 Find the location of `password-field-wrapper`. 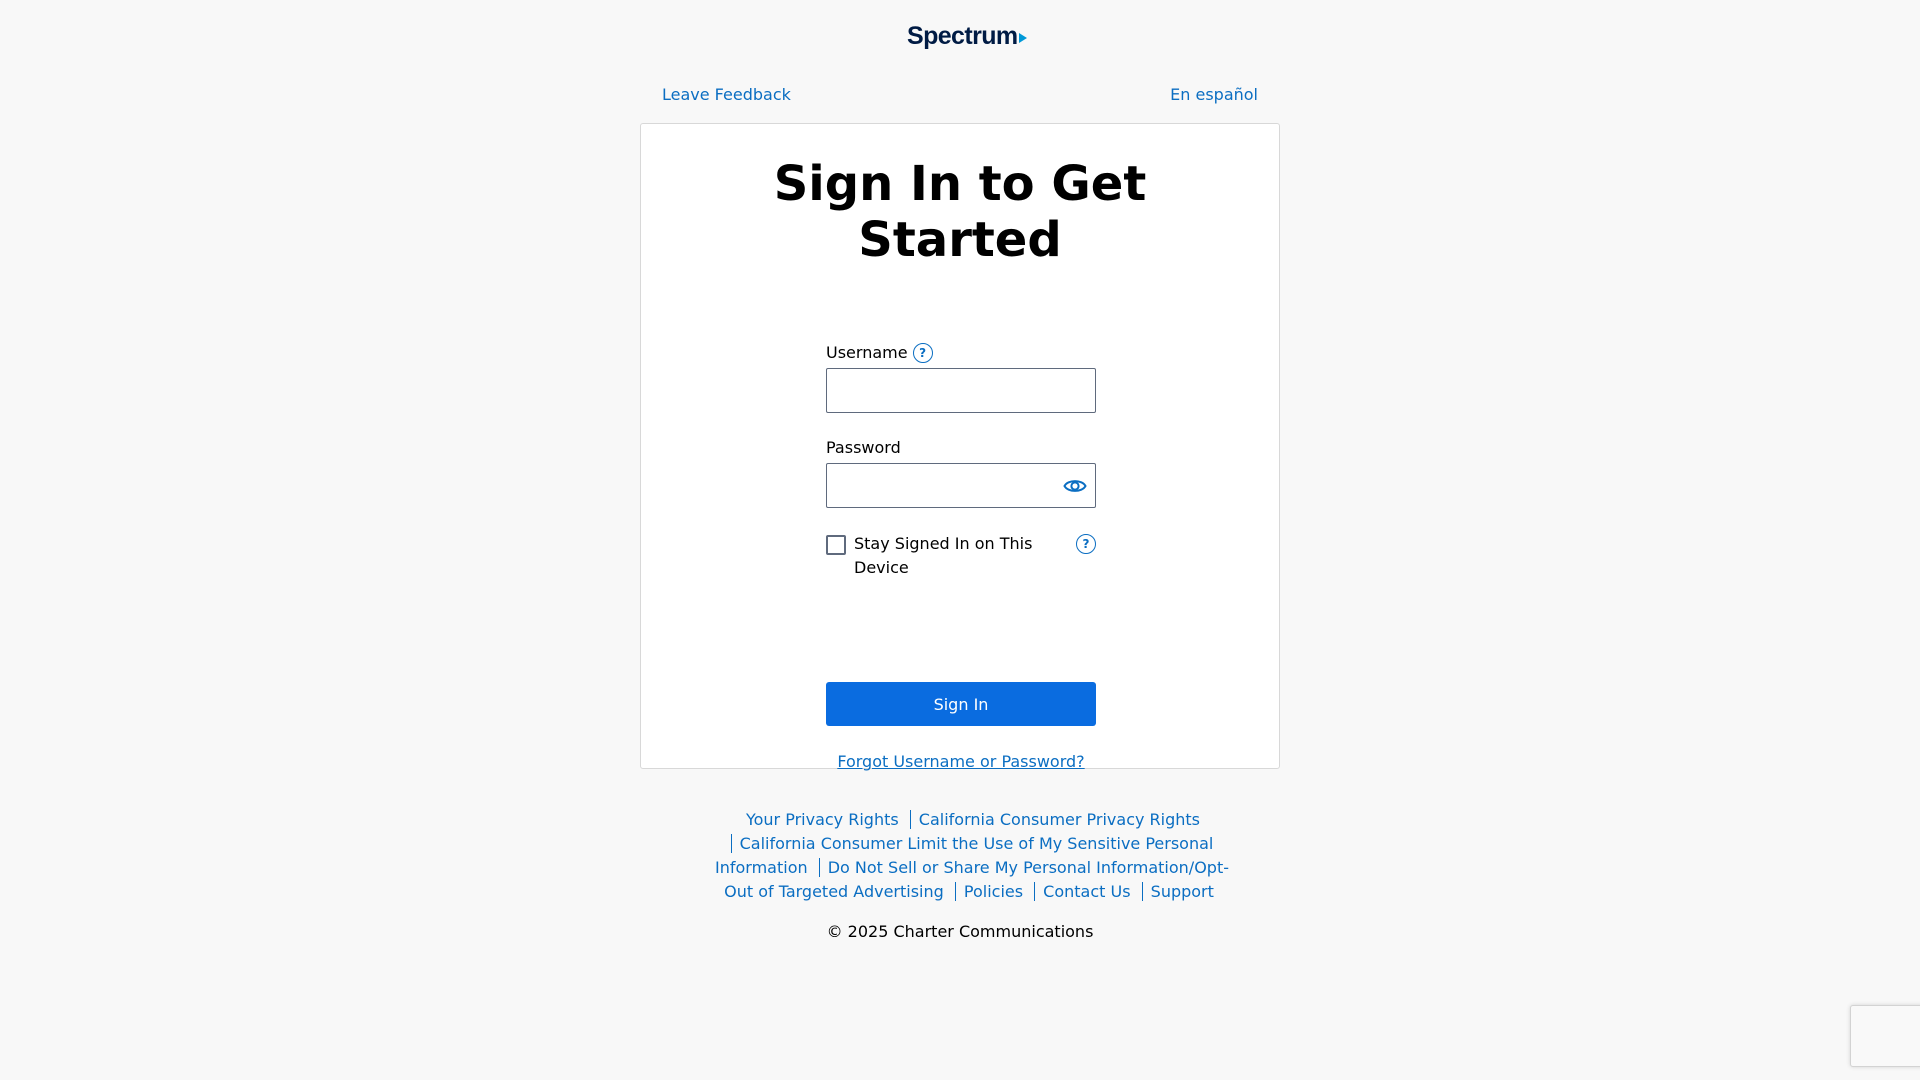

password-field-wrapper is located at coordinates (961, 485).